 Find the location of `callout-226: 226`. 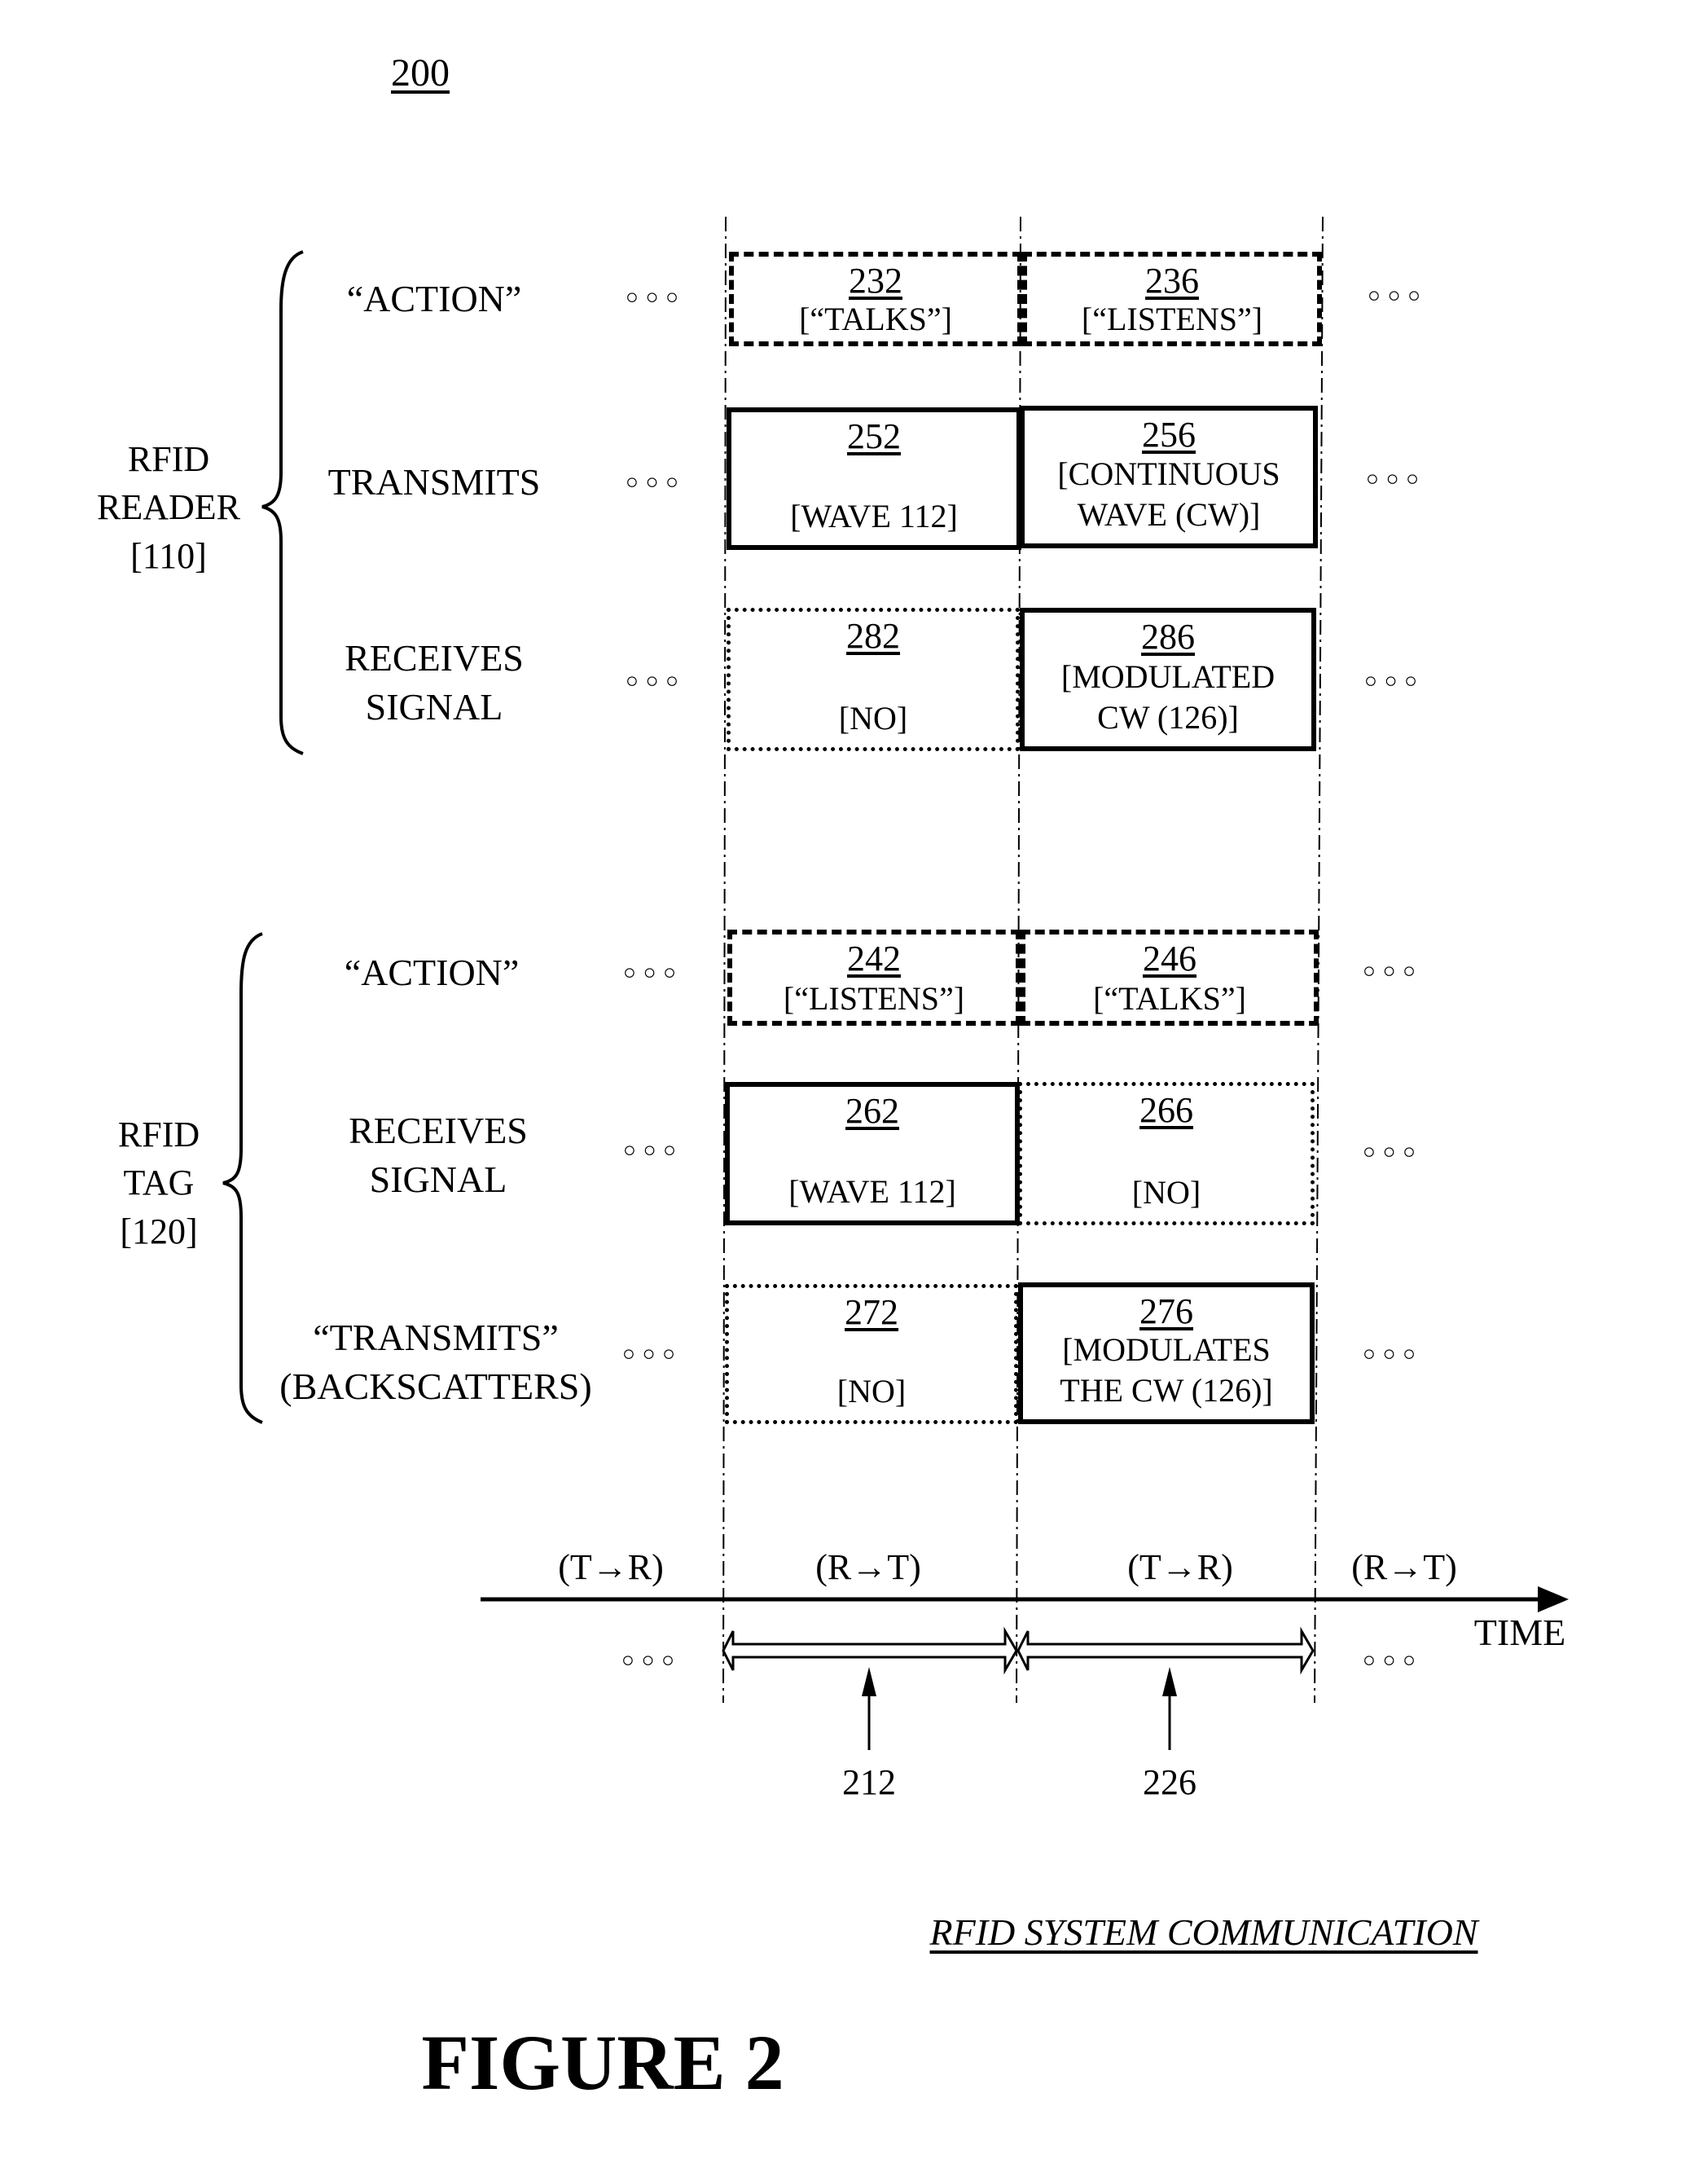

callout-226: 226 is located at coordinates (1169, 1782).